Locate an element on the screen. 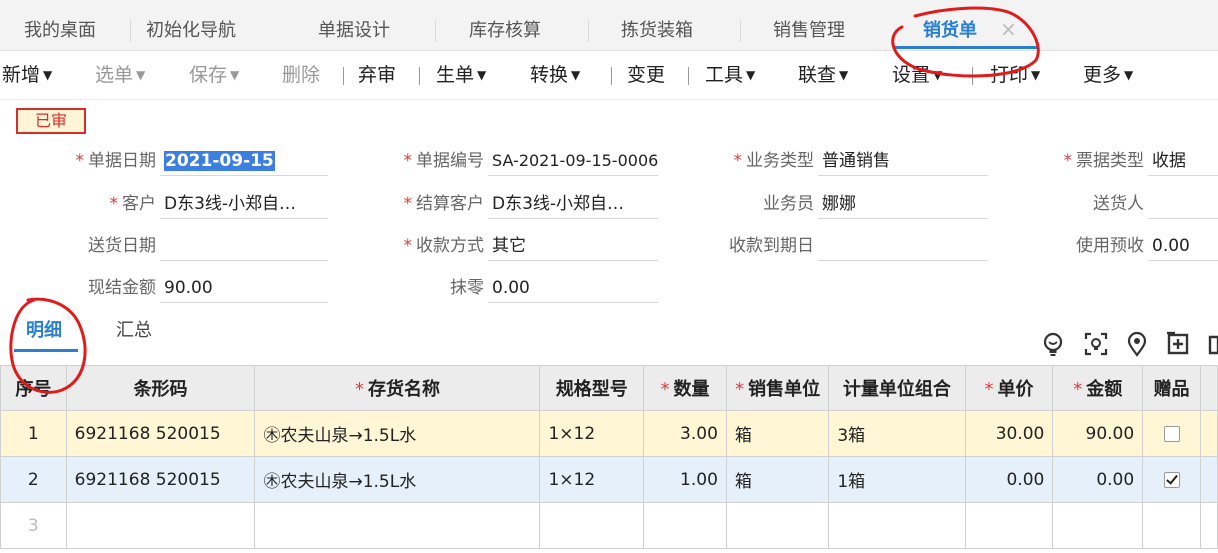 This screenshot has height=553, width=1218. chevron-down-icon: ▼ is located at coordinates (482, 75).